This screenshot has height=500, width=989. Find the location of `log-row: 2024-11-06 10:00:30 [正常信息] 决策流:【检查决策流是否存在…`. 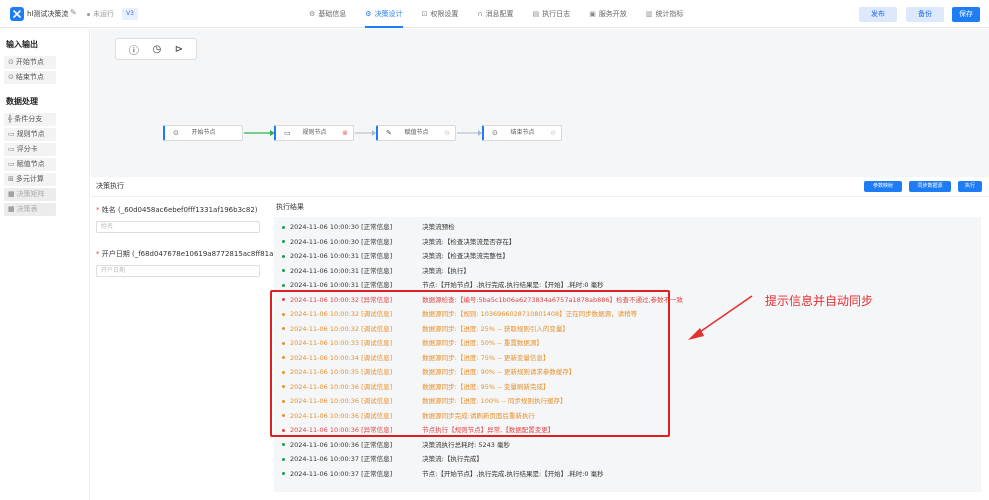

log-row: 2024-11-06 10:00:30 [正常信息] 决策流:【检查决策流是否存在… is located at coordinates (398, 242).